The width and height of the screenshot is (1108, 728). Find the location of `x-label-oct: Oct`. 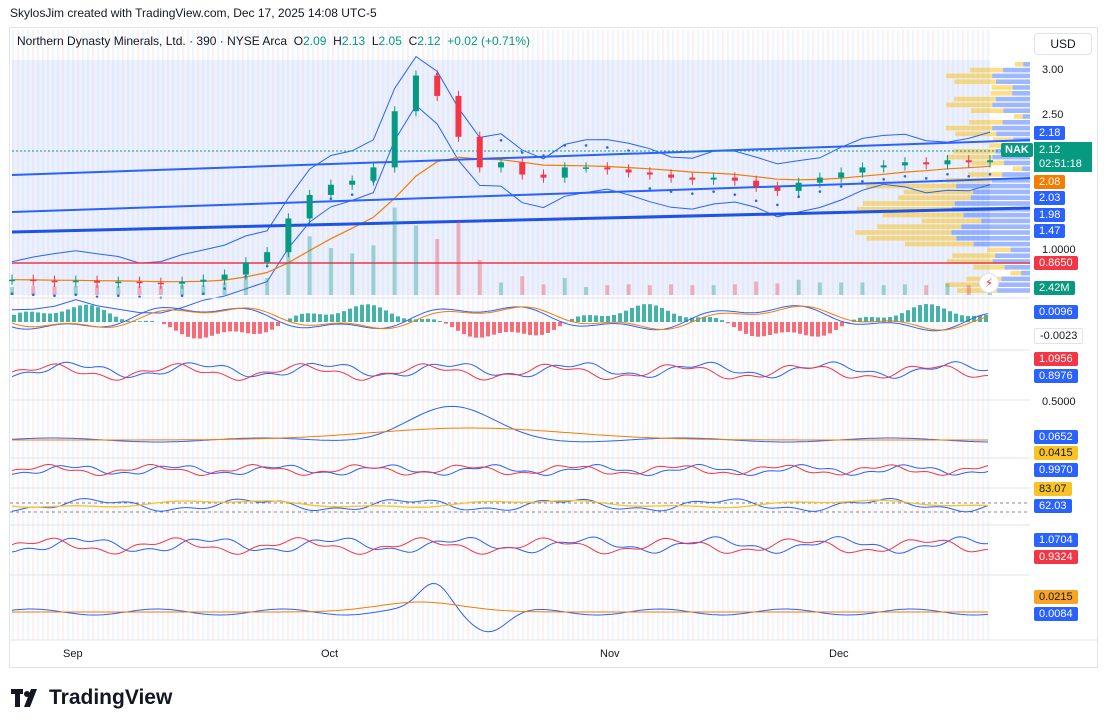

x-label-oct: Oct is located at coordinates (330, 654).